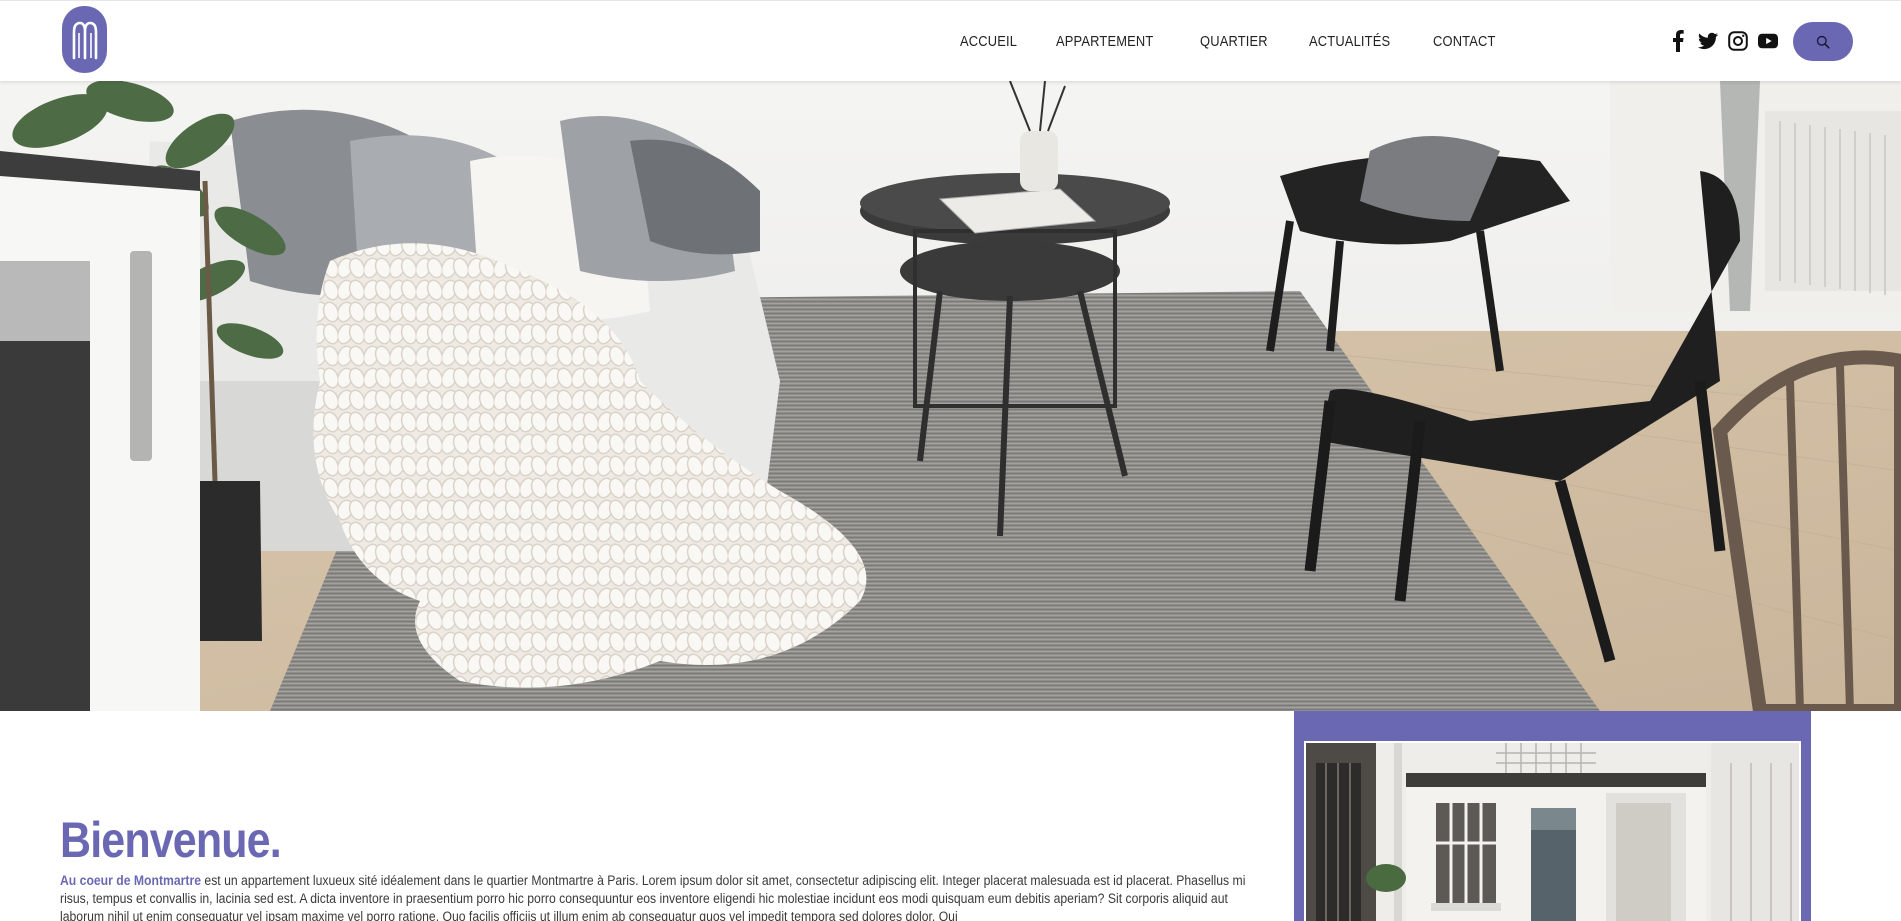 The width and height of the screenshot is (1901, 921). Describe the element at coordinates (1464, 41) in the screenshot. I see `nav-item-contact: CONTACT` at that location.